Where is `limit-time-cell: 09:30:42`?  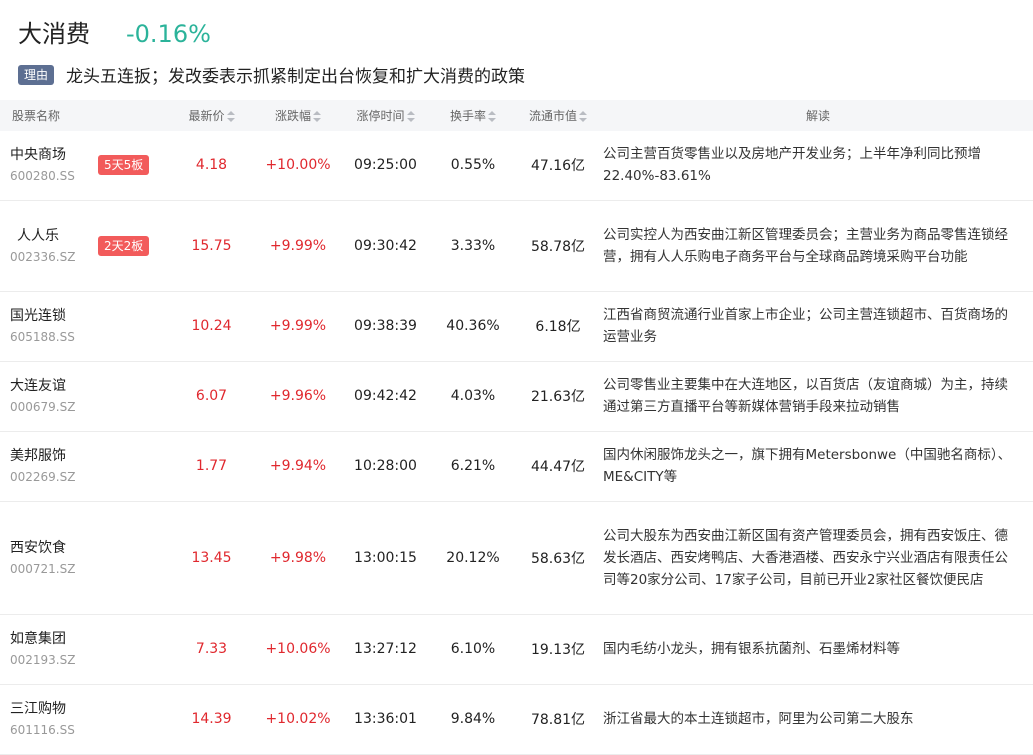 limit-time-cell: 09:30:42 is located at coordinates (385, 245).